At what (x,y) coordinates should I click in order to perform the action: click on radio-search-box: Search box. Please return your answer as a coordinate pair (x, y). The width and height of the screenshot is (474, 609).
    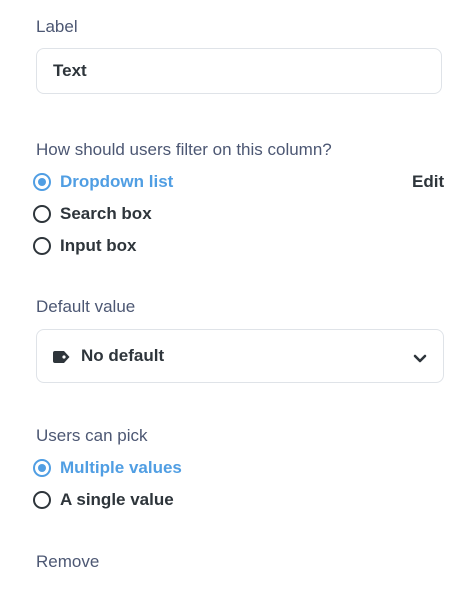
    Looking at the image, I should click on (92, 214).